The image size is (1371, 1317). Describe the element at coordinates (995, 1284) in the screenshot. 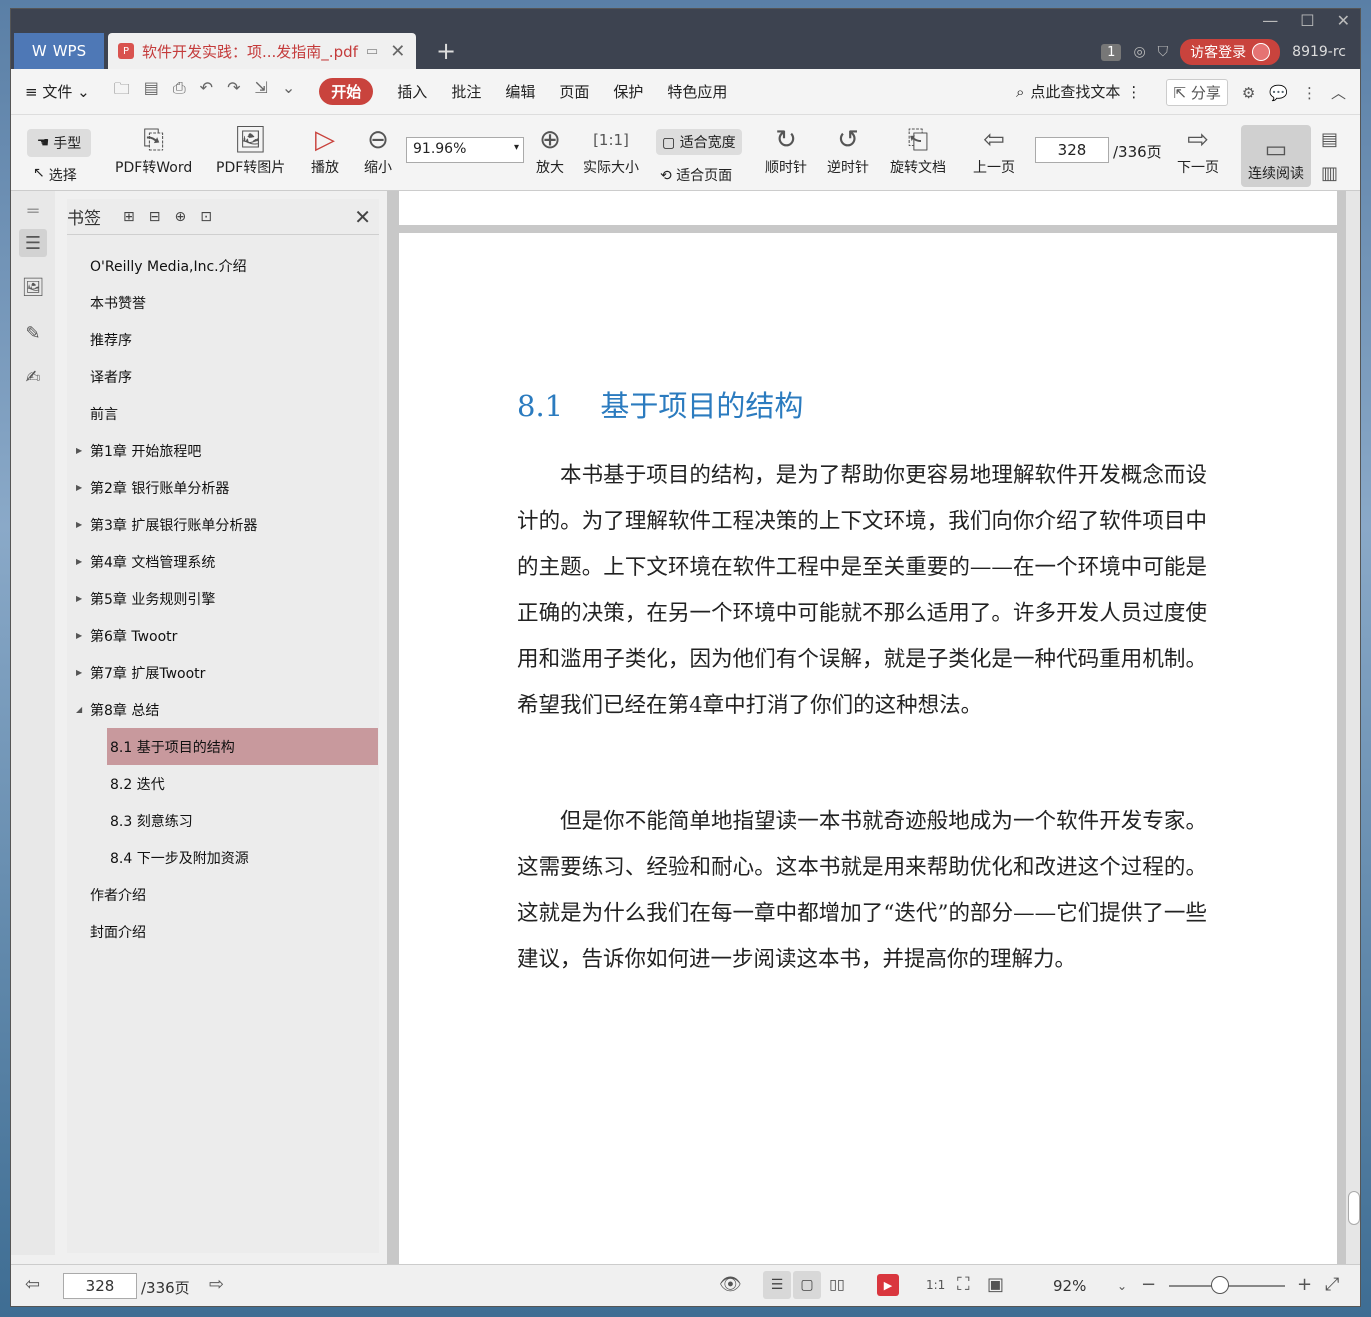

I see `fit-width-status-icon: ▣` at that location.